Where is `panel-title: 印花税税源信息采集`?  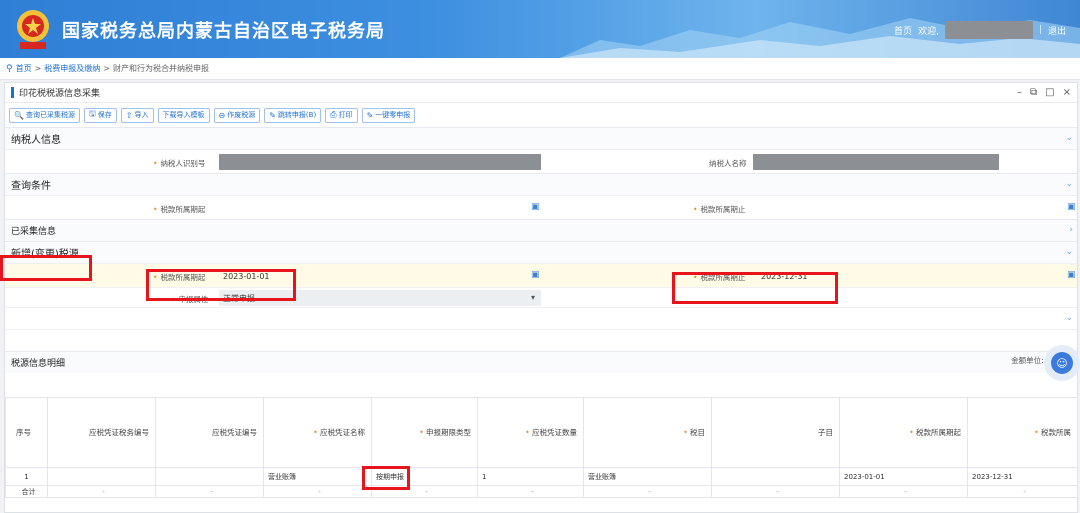 panel-title: 印花税税源信息采集 is located at coordinates (60, 94).